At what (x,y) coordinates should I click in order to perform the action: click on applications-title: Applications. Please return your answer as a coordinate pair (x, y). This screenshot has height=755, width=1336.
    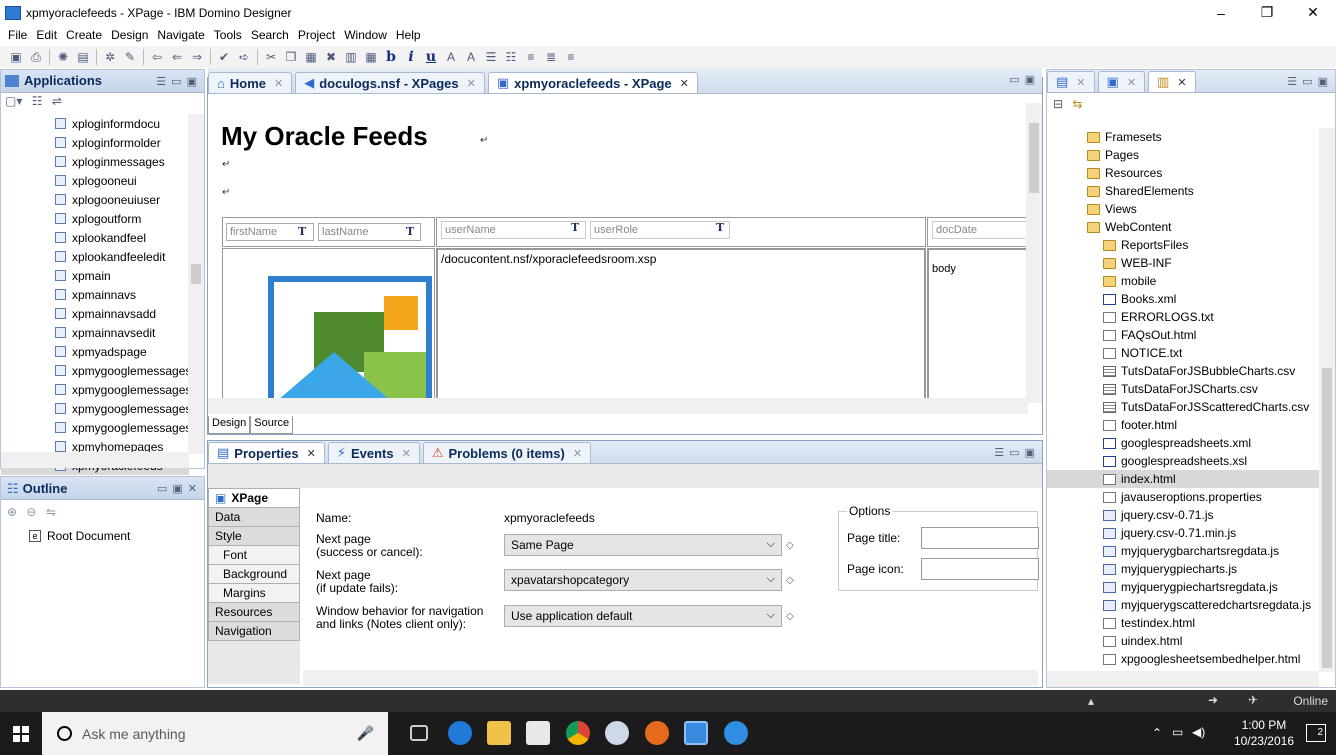
    Looking at the image, I should click on (53, 80).